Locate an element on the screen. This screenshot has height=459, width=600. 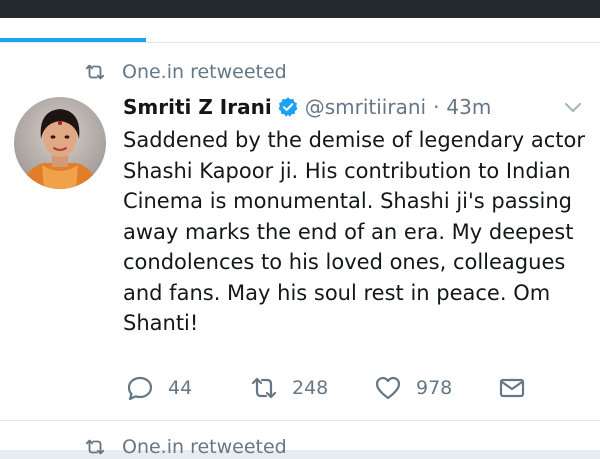
direct-message-button is located at coordinates (519, 388).